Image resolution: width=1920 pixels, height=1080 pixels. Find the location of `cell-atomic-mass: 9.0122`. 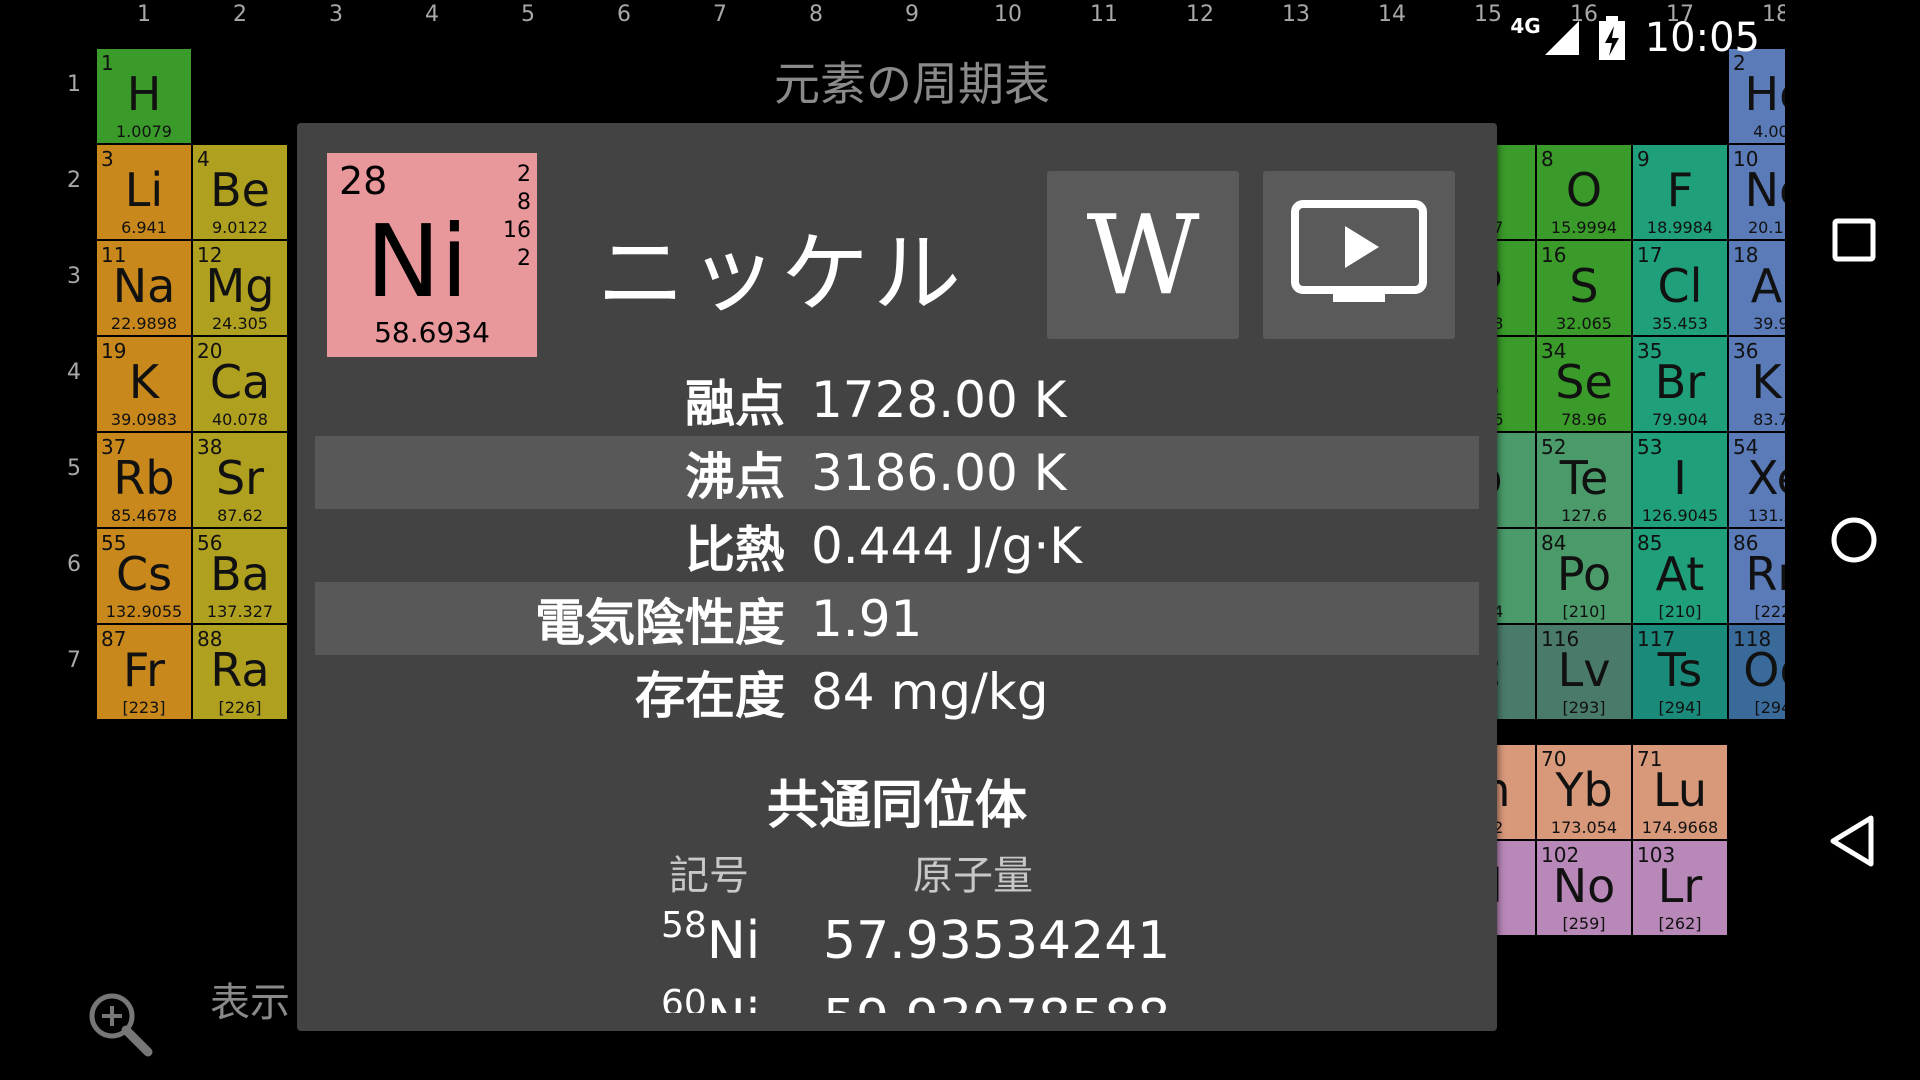

cell-atomic-mass: 9.0122 is located at coordinates (240, 227).